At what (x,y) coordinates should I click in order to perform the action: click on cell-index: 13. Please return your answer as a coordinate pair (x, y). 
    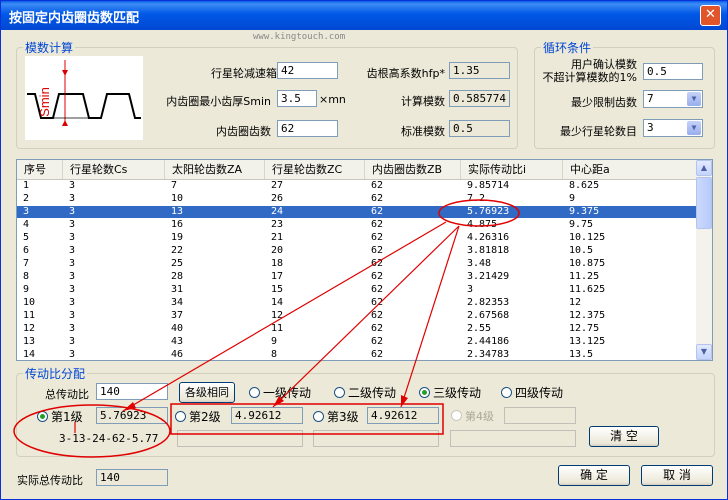
    Looking at the image, I should click on (29, 341).